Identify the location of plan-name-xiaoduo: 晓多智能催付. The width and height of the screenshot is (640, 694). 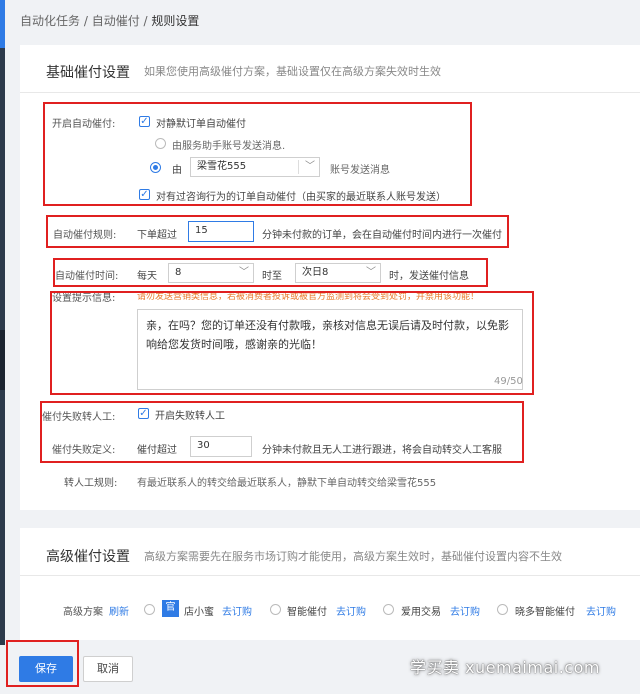
(545, 612).